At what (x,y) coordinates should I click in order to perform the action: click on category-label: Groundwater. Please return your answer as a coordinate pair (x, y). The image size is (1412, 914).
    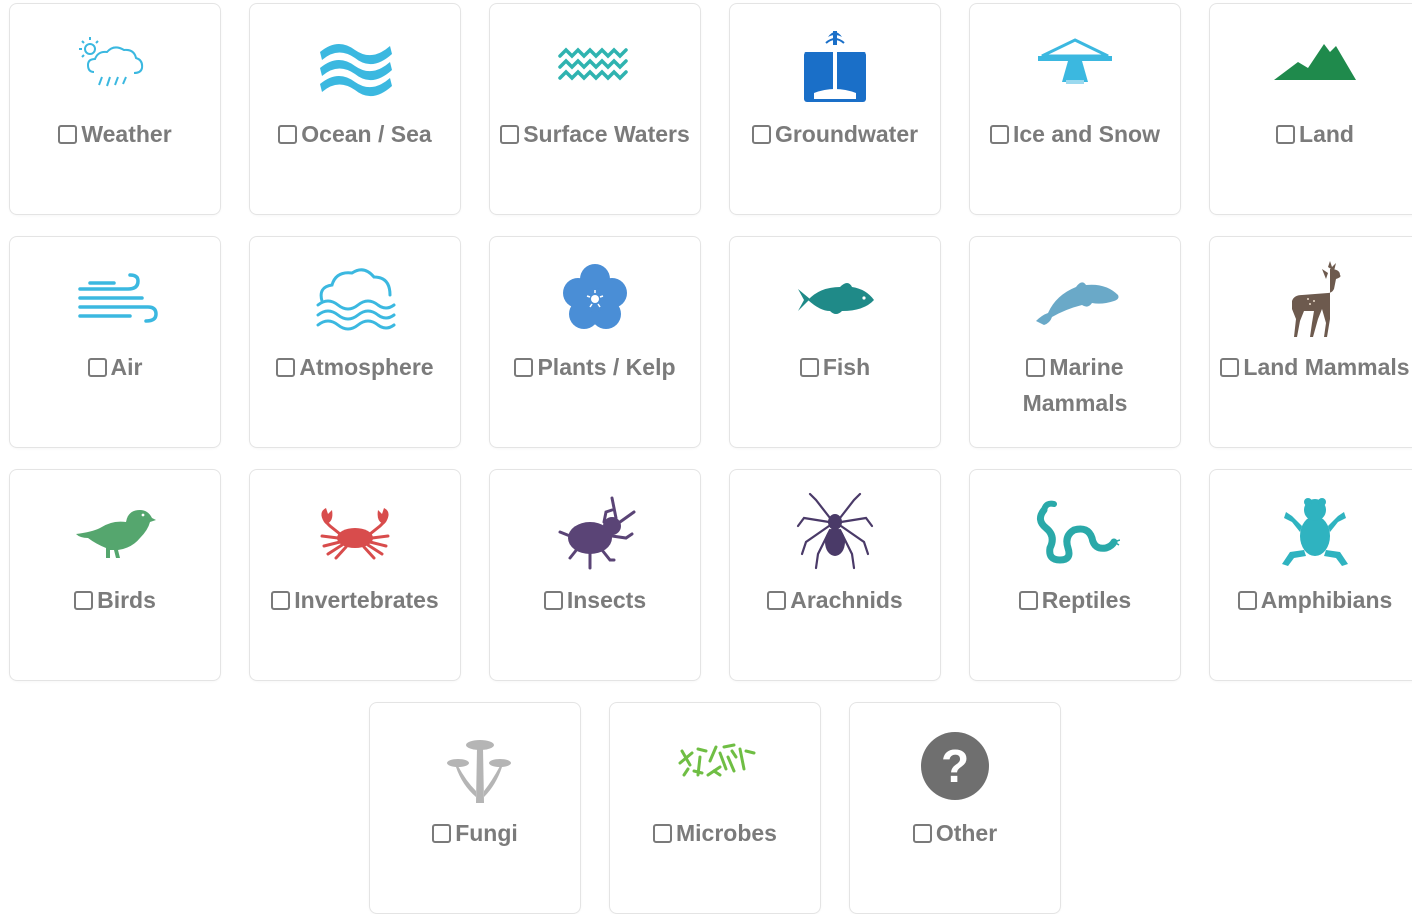
    Looking at the image, I should click on (846, 134).